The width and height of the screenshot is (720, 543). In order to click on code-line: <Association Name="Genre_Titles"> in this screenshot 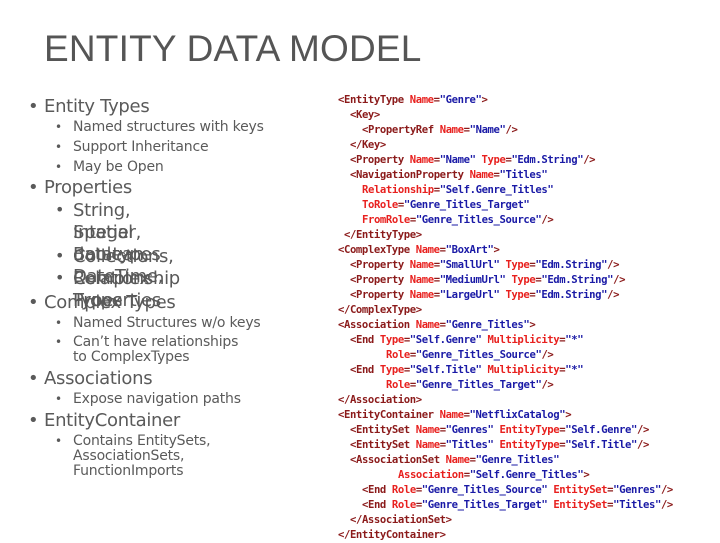, I will do `click(505, 325)`.